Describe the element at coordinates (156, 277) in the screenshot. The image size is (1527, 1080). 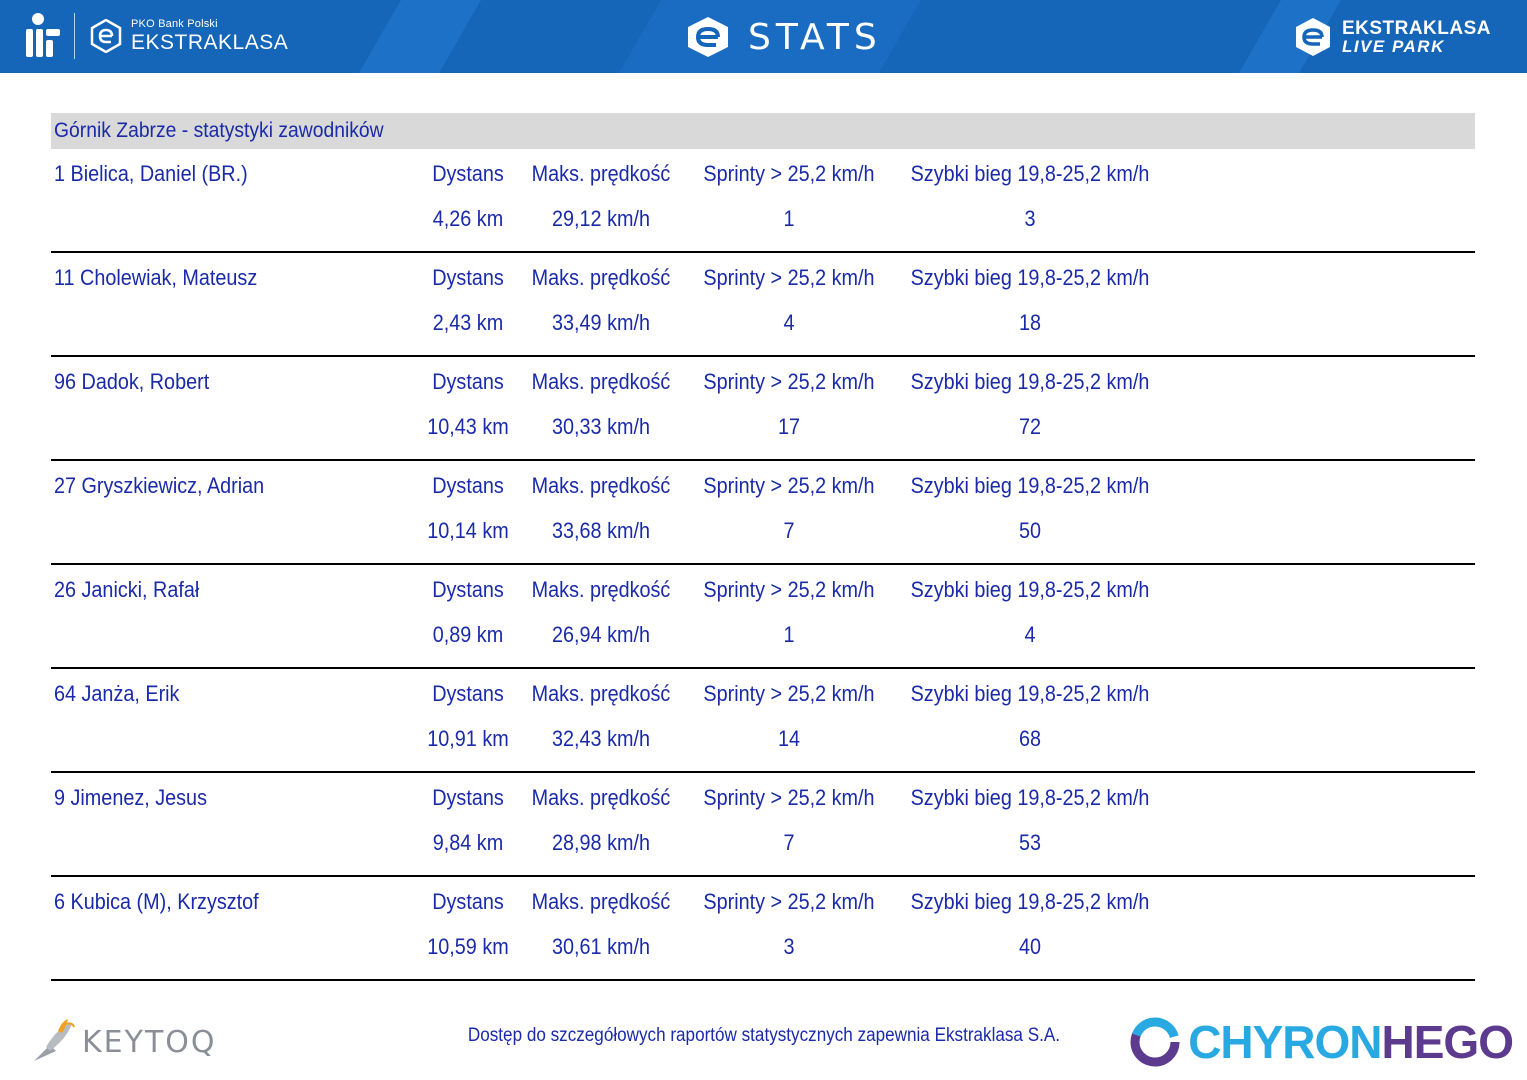
I see `player-name: 11 Cholewiak, Mateusz` at that location.